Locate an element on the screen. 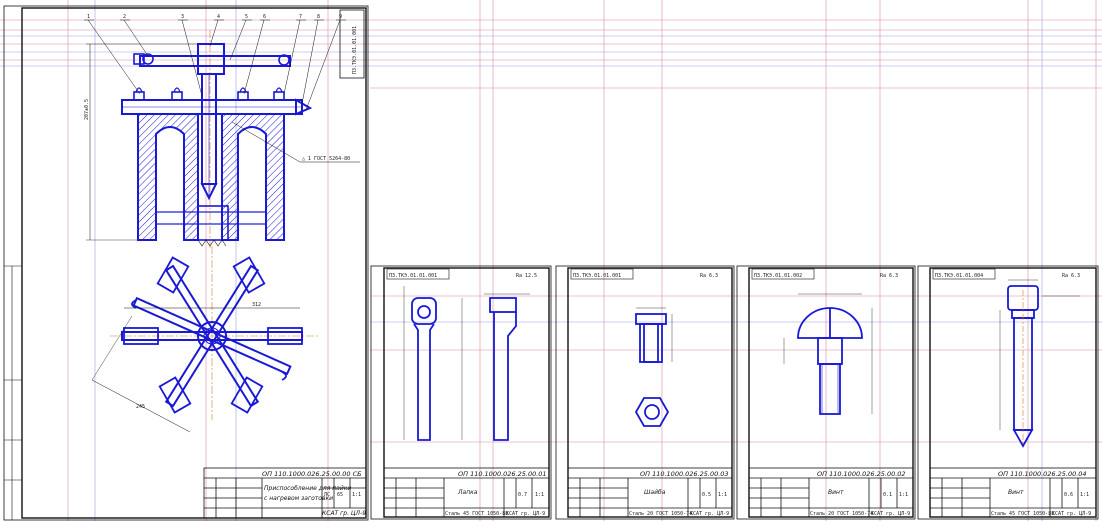  balloon-4: 4 is located at coordinates (218, 17).